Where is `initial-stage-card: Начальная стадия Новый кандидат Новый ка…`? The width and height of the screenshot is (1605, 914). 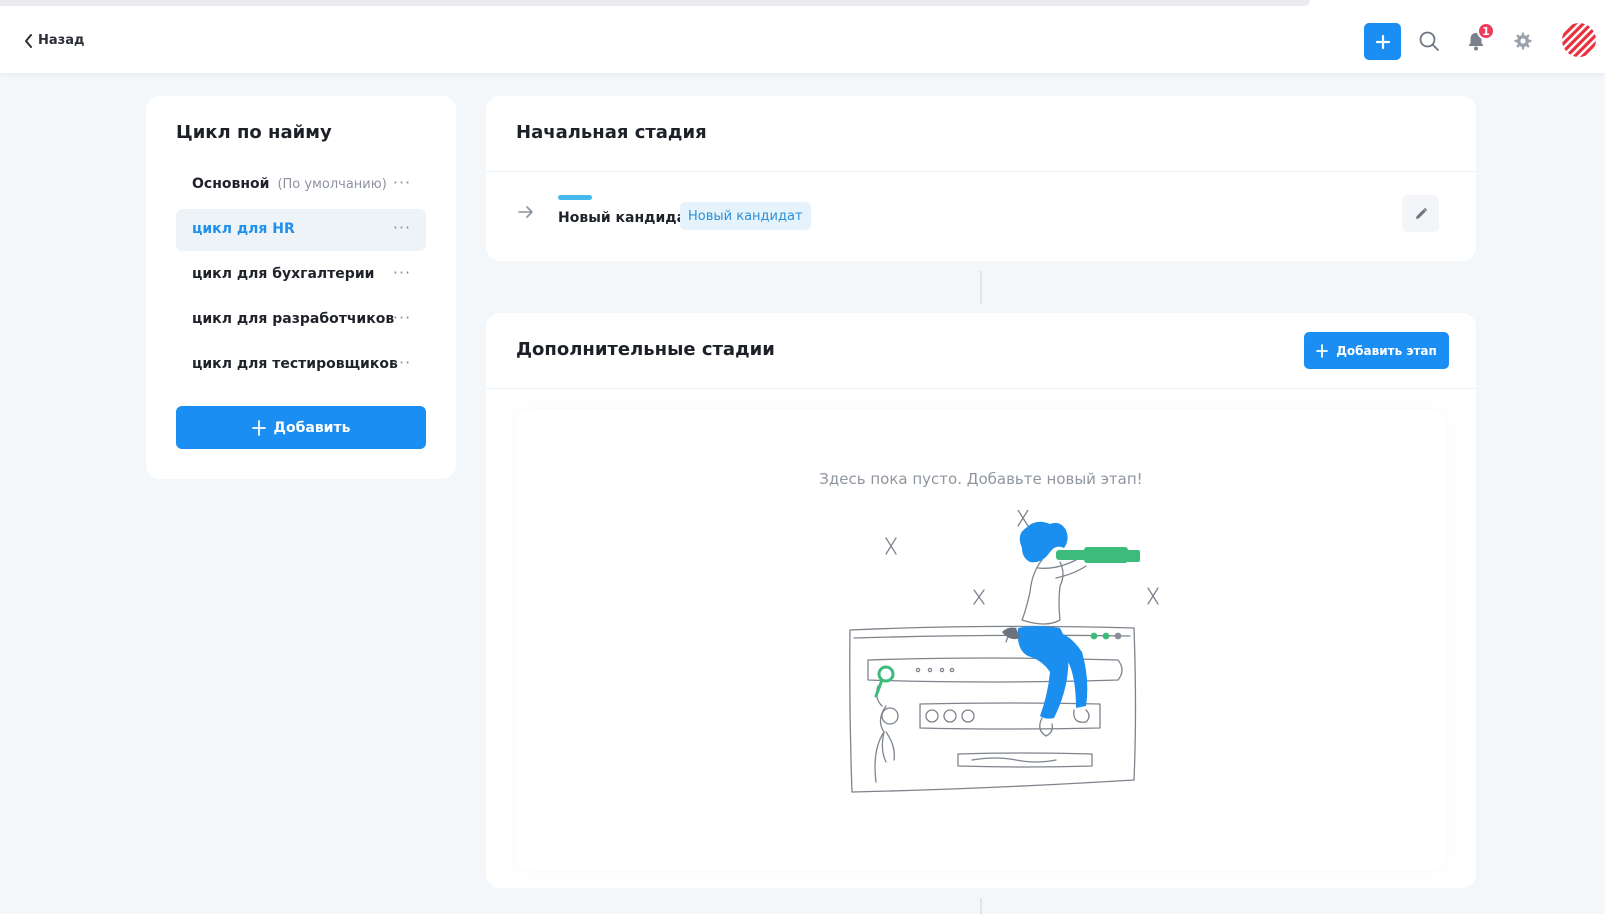 initial-stage-card: Начальная стадия Новый кандидат Новый ка… is located at coordinates (981, 178).